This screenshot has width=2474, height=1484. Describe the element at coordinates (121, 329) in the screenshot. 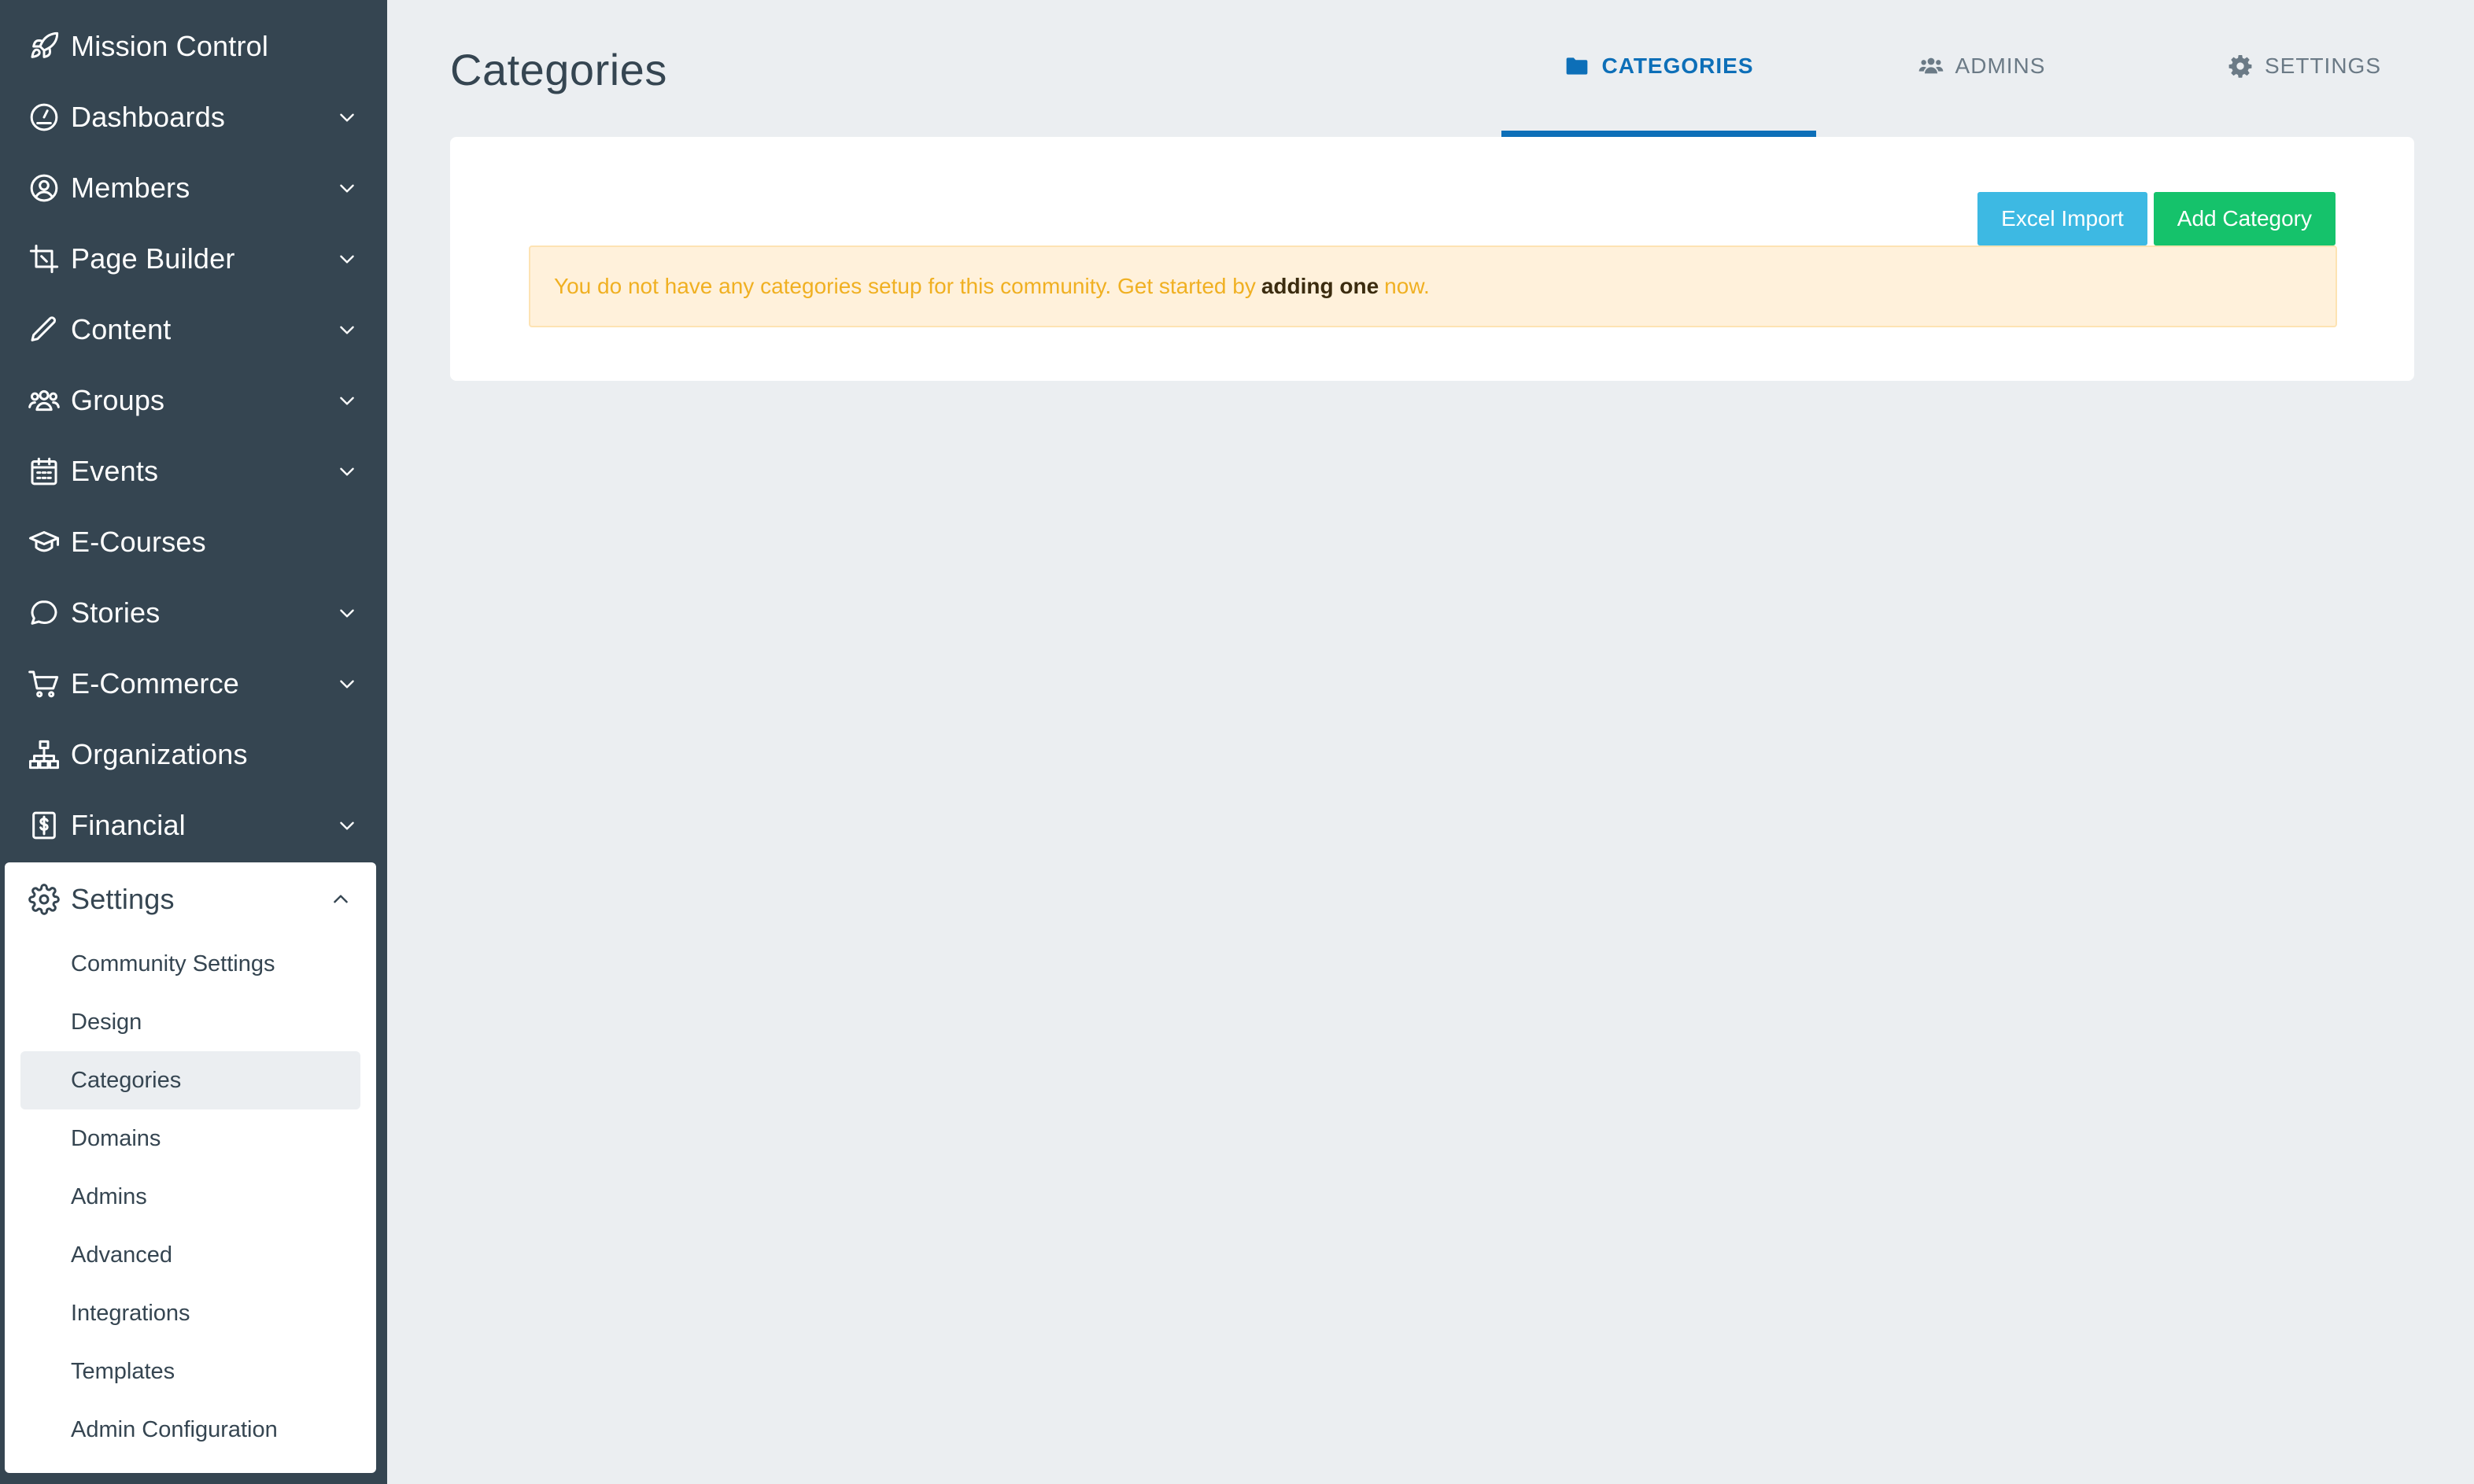

I see `sidebar-item-label: Content` at that location.